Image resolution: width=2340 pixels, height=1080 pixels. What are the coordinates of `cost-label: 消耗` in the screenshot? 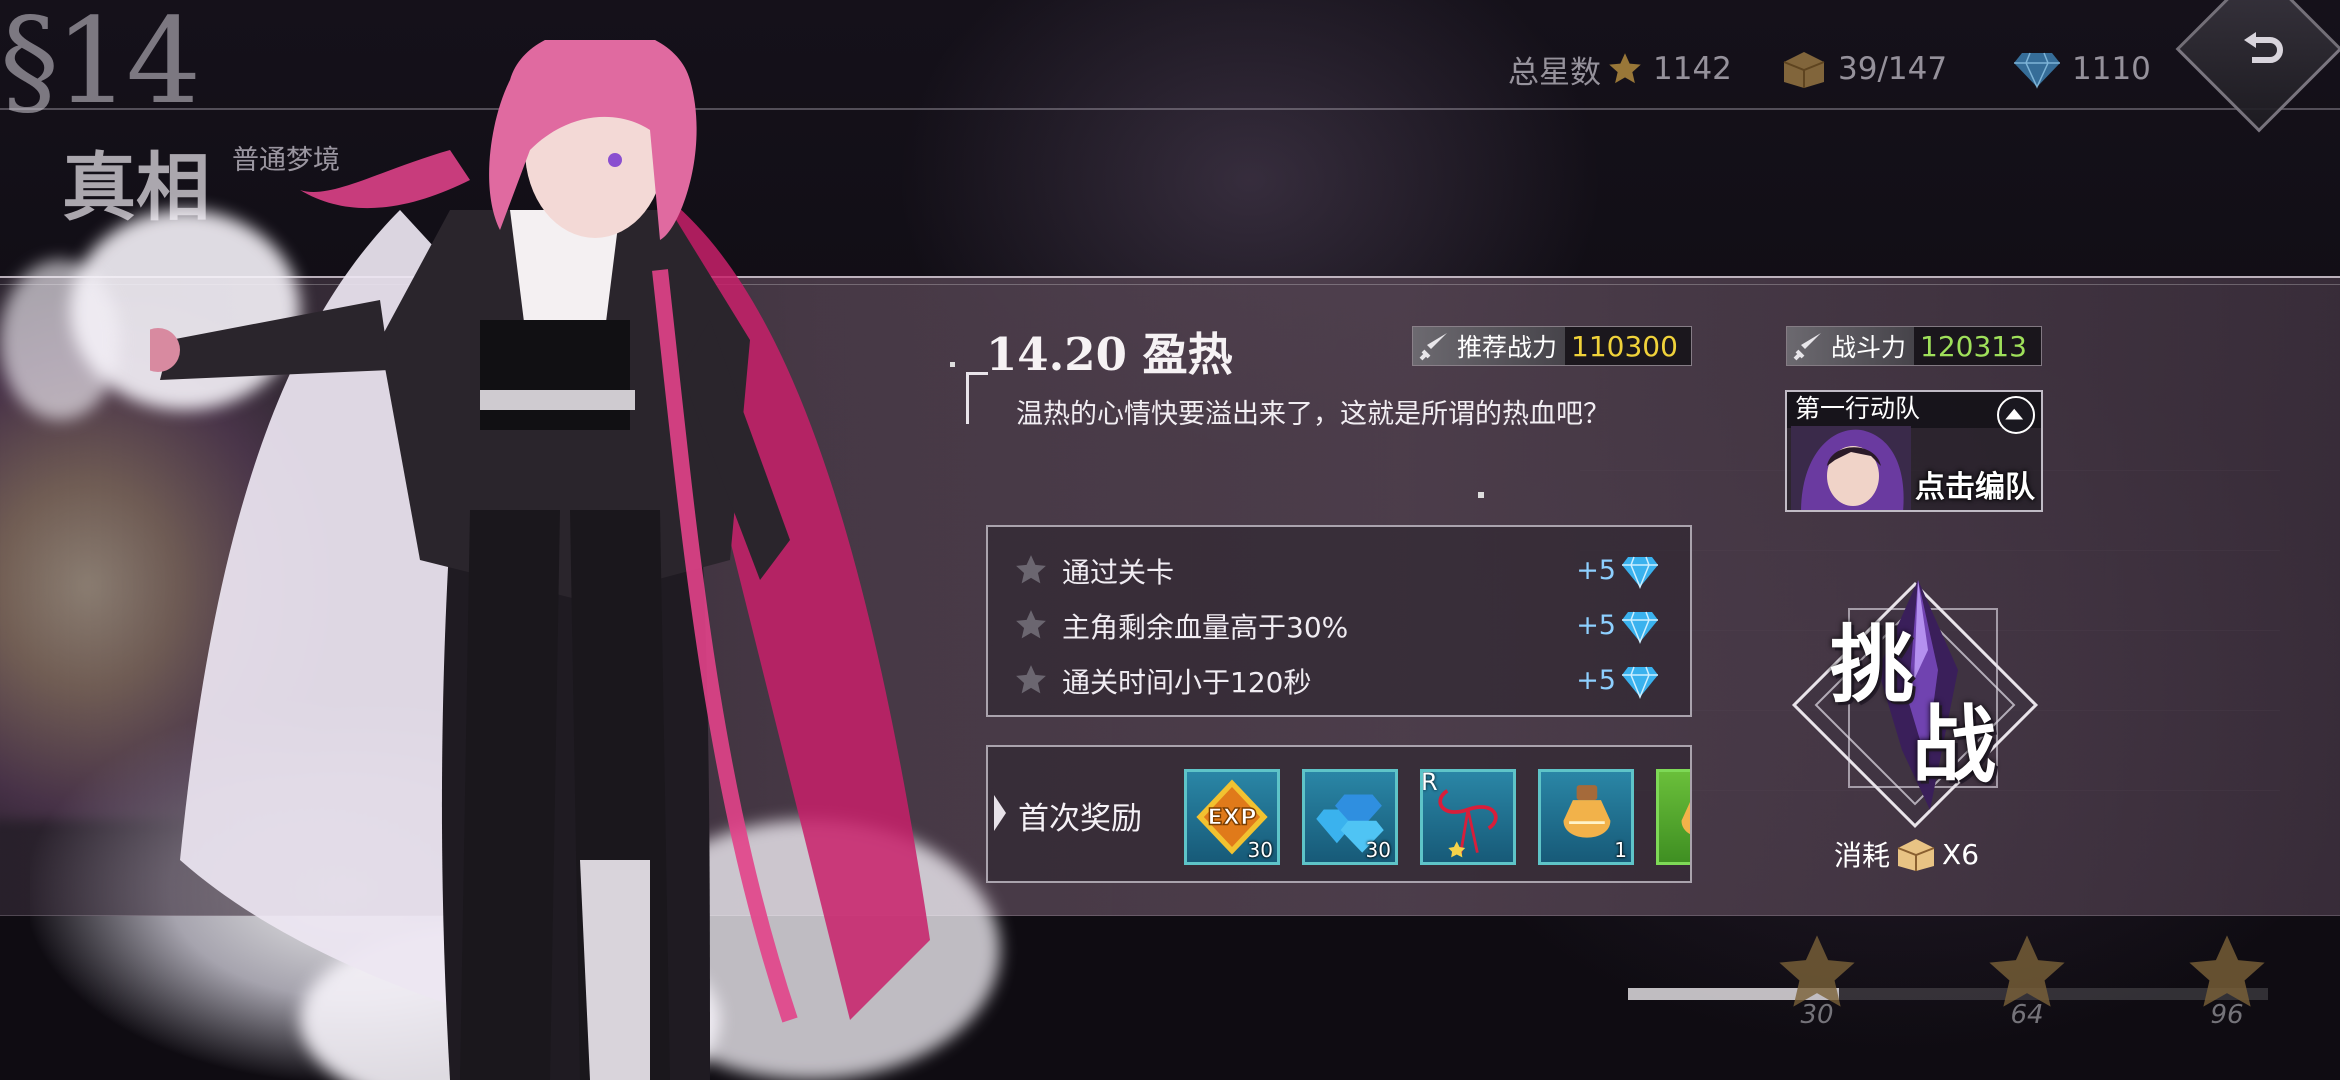 It's located at (1862, 855).